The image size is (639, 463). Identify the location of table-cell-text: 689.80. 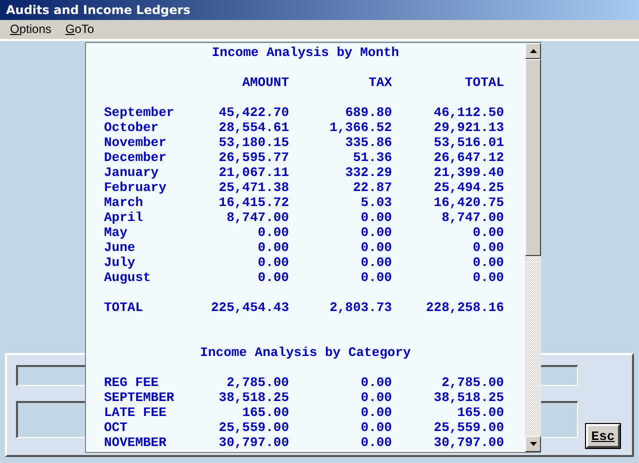
(368, 112).